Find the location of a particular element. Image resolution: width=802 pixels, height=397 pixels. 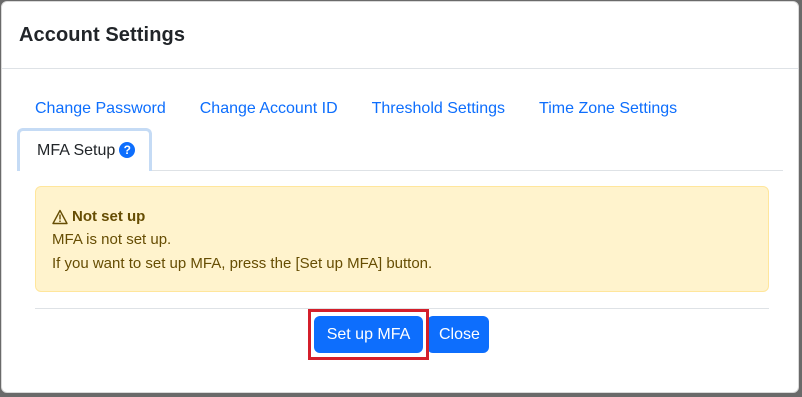

alert-line-1: MFA is not set up. is located at coordinates (112, 239).